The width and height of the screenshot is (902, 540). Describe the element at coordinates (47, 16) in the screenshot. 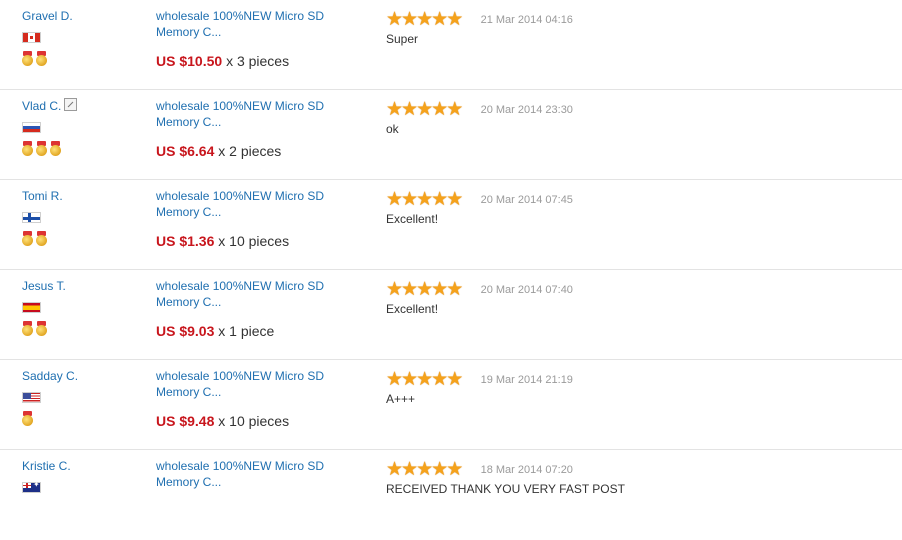

I see `buyer-name-link: Gravel D.` at that location.